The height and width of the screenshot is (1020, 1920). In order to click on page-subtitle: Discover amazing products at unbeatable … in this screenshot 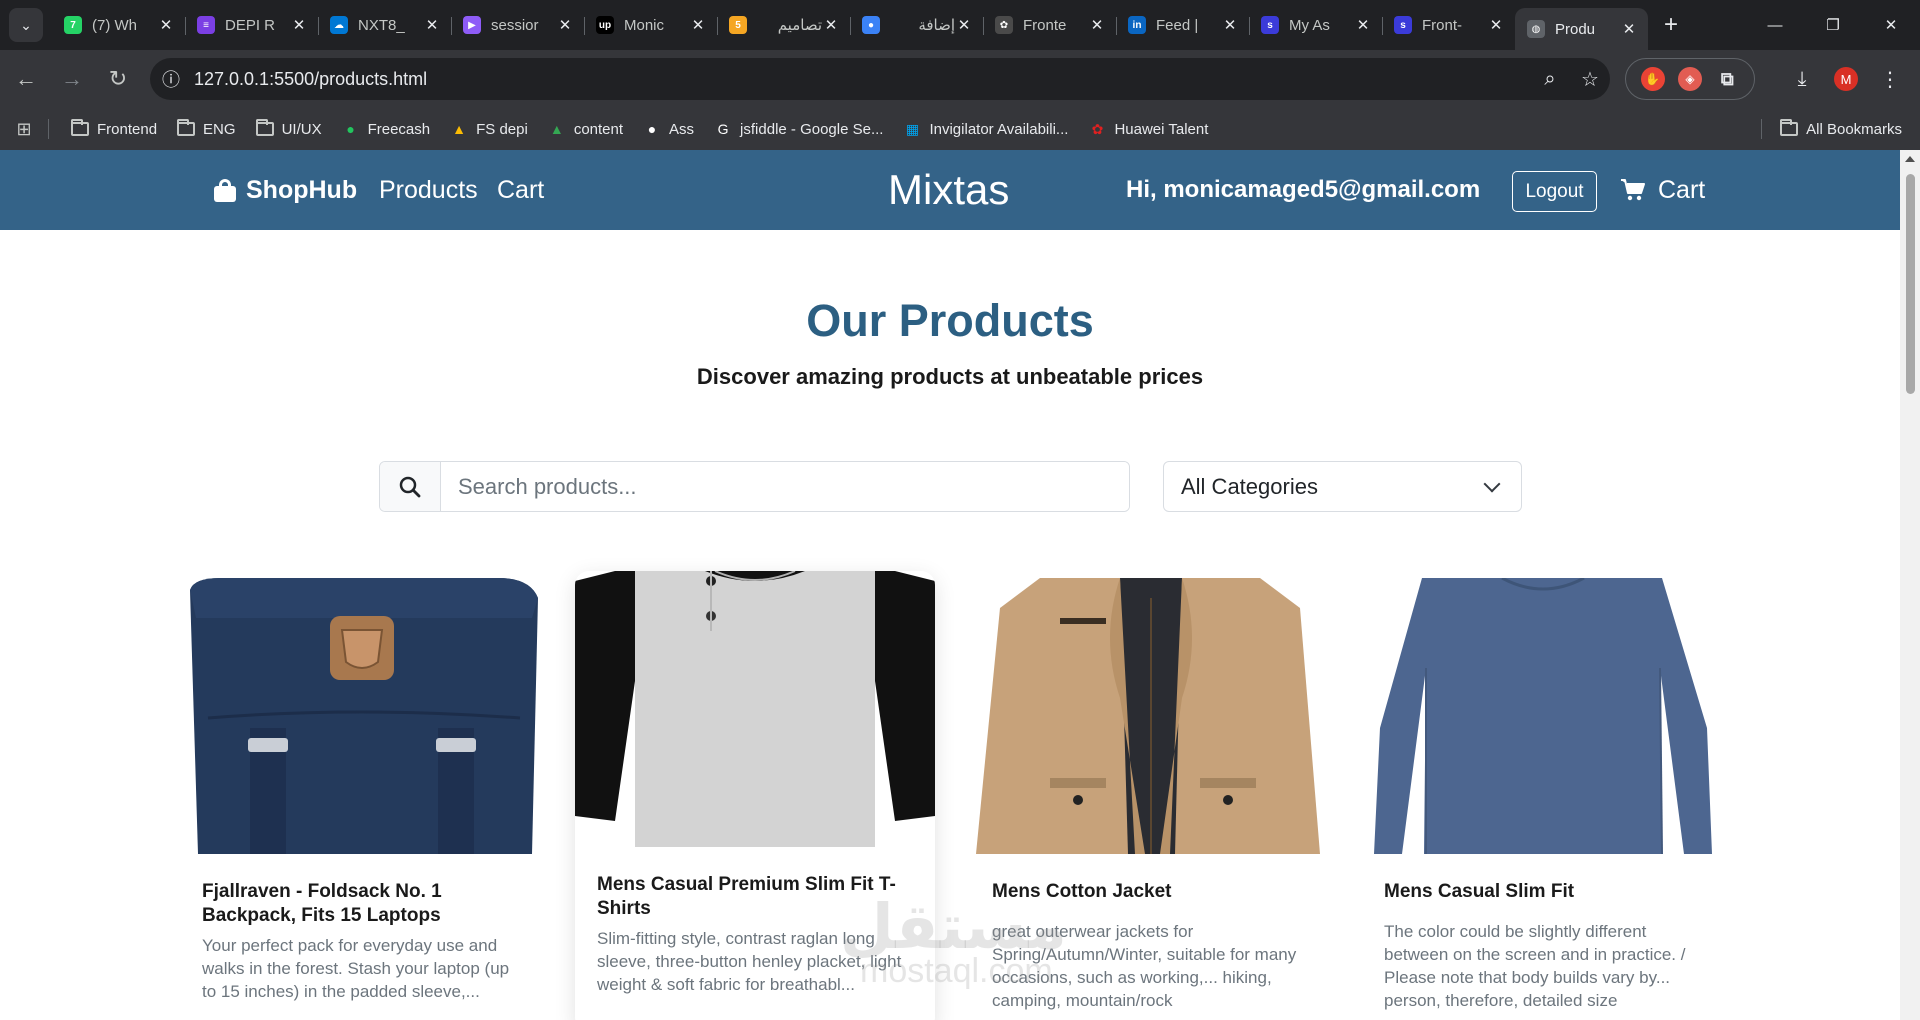, I will do `click(950, 376)`.